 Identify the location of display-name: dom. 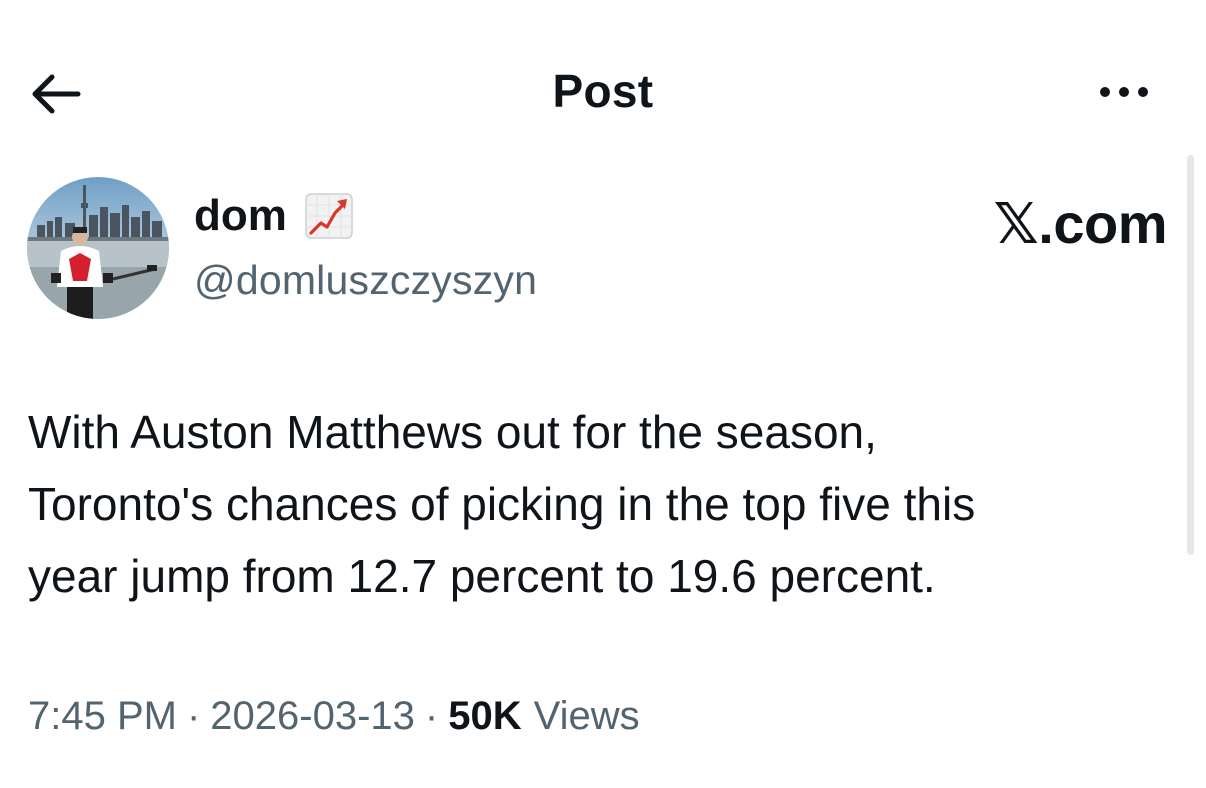
(240, 216).